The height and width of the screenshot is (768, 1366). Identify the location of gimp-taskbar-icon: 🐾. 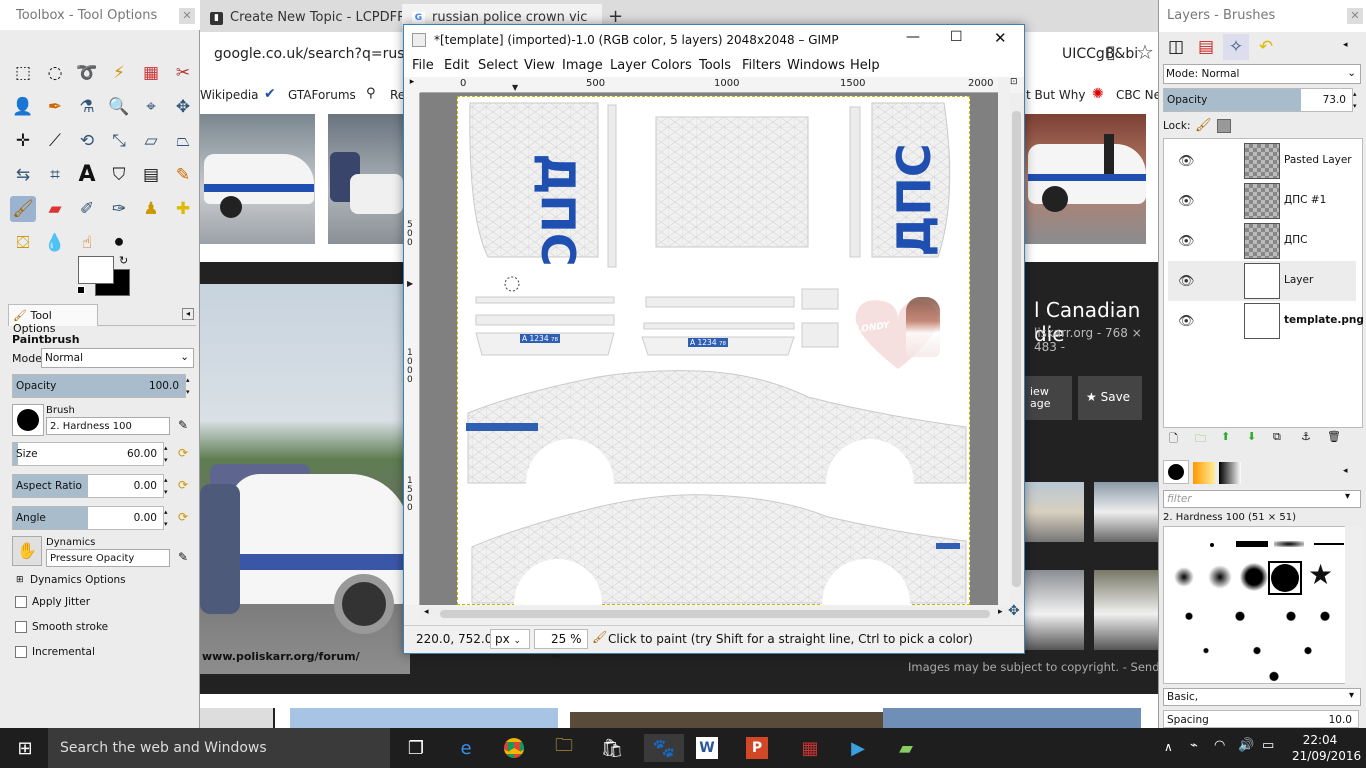
(664, 748).